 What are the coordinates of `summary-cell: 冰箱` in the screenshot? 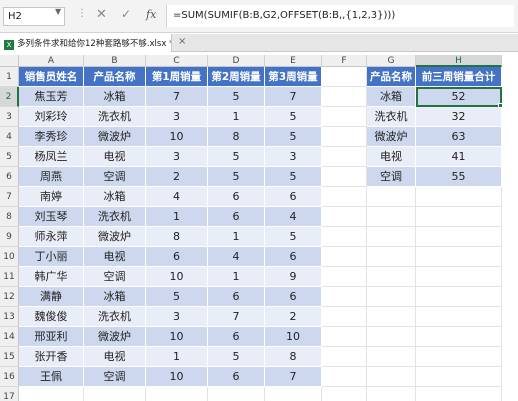 It's located at (391, 97).